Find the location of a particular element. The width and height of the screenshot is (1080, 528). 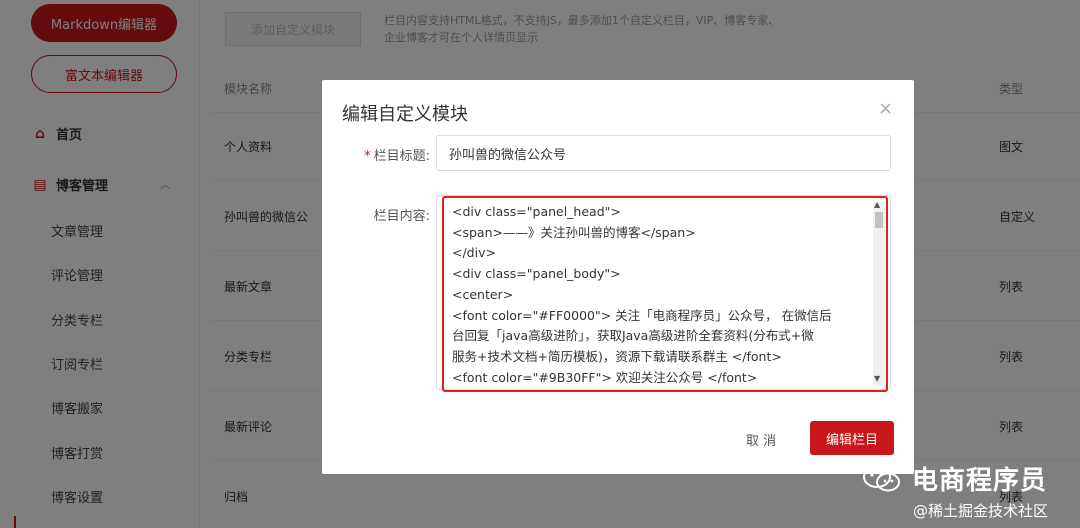

dialog-title: 编辑自定义模块 is located at coordinates (405, 114).